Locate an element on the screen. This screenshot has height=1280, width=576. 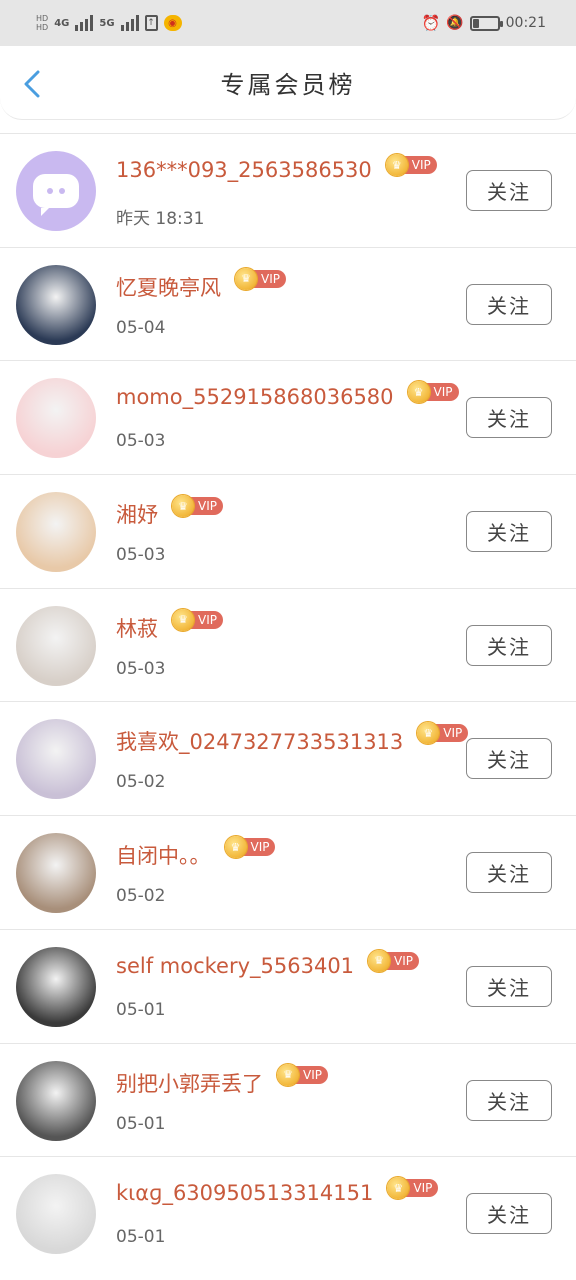
username: self mockery_5563401 is located at coordinates (235, 965).